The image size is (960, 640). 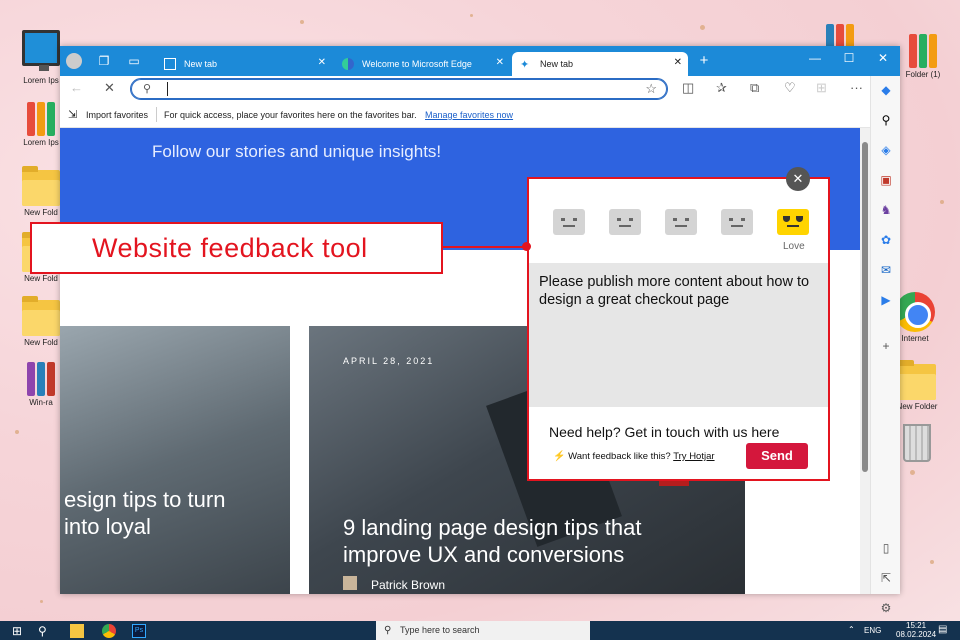 I want to click on profile-icon, so click(x=74, y=61).